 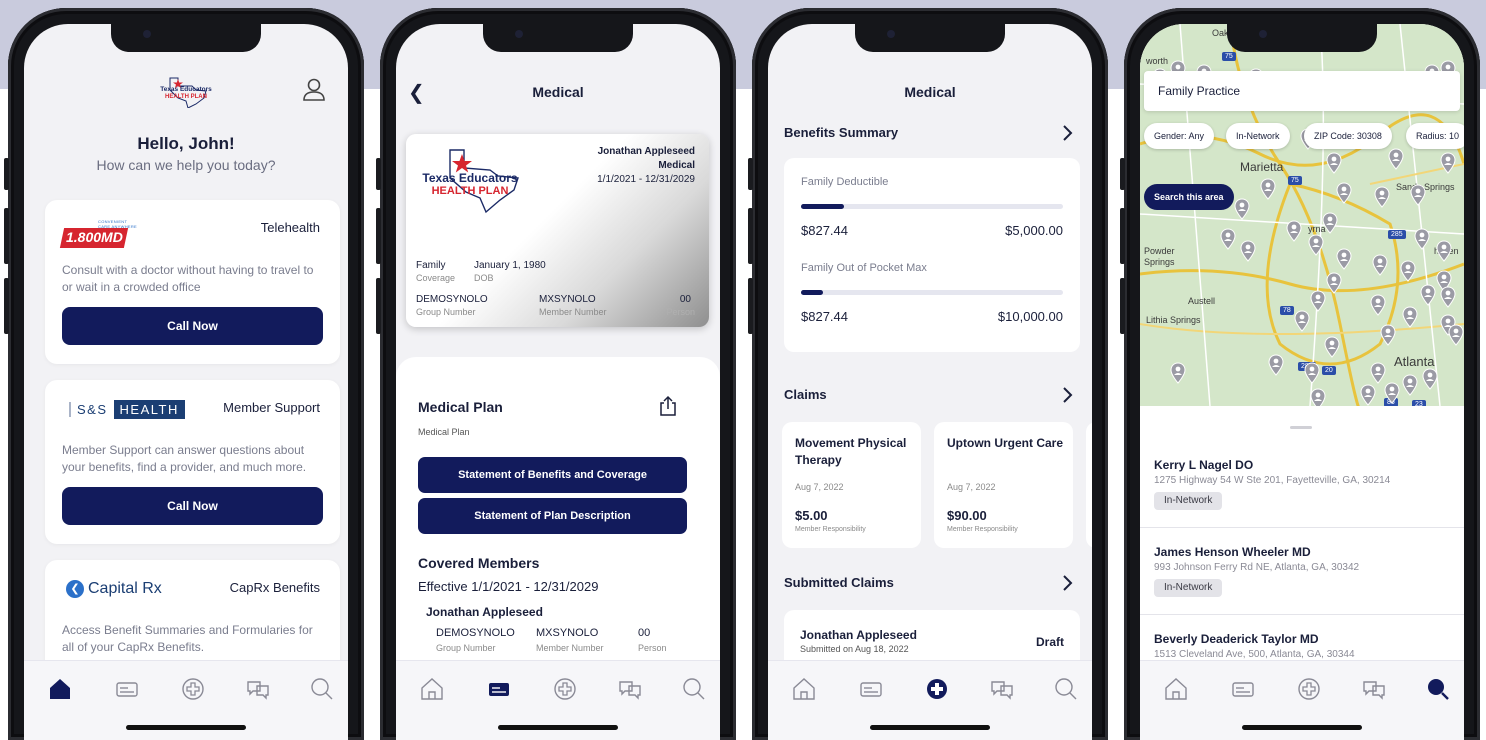 What do you see at coordinates (552, 516) in the screenshot?
I see `statement-plan-button: Statement of Plan Description` at bounding box center [552, 516].